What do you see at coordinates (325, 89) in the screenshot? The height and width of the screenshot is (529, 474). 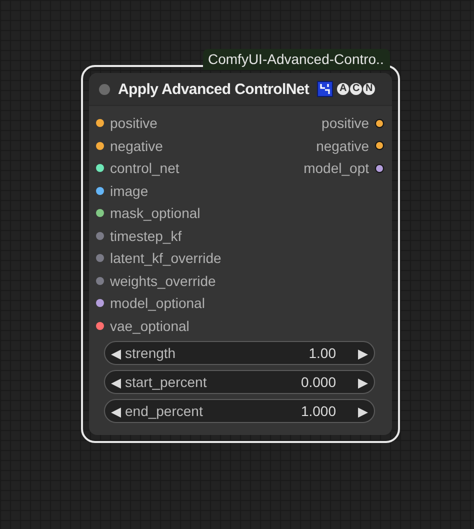 I see `node-pack-icon` at bounding box center [325, 89].